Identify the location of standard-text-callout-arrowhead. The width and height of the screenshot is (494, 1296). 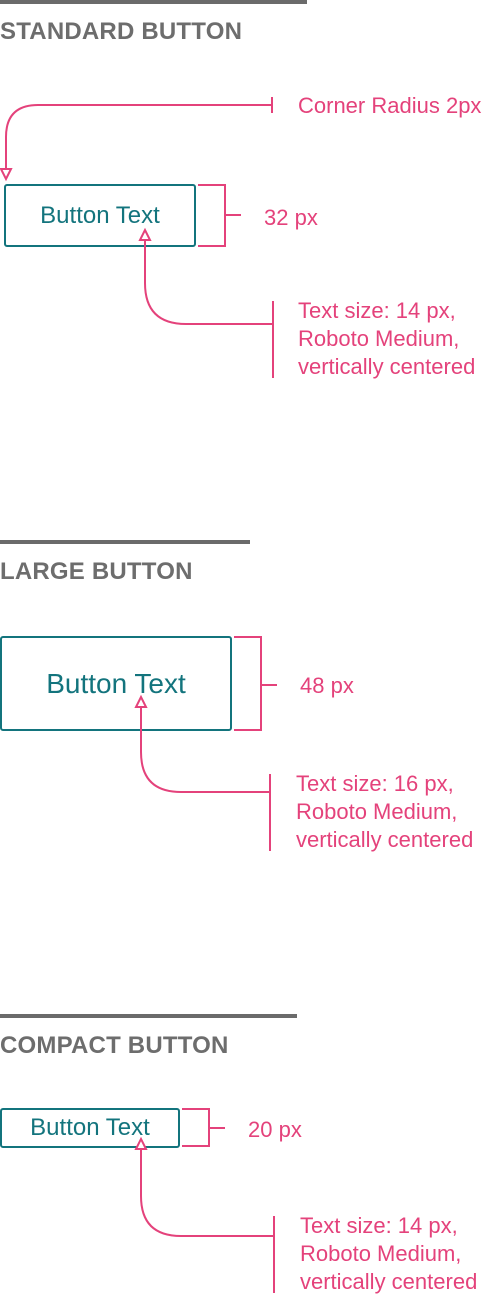
(145, 234).